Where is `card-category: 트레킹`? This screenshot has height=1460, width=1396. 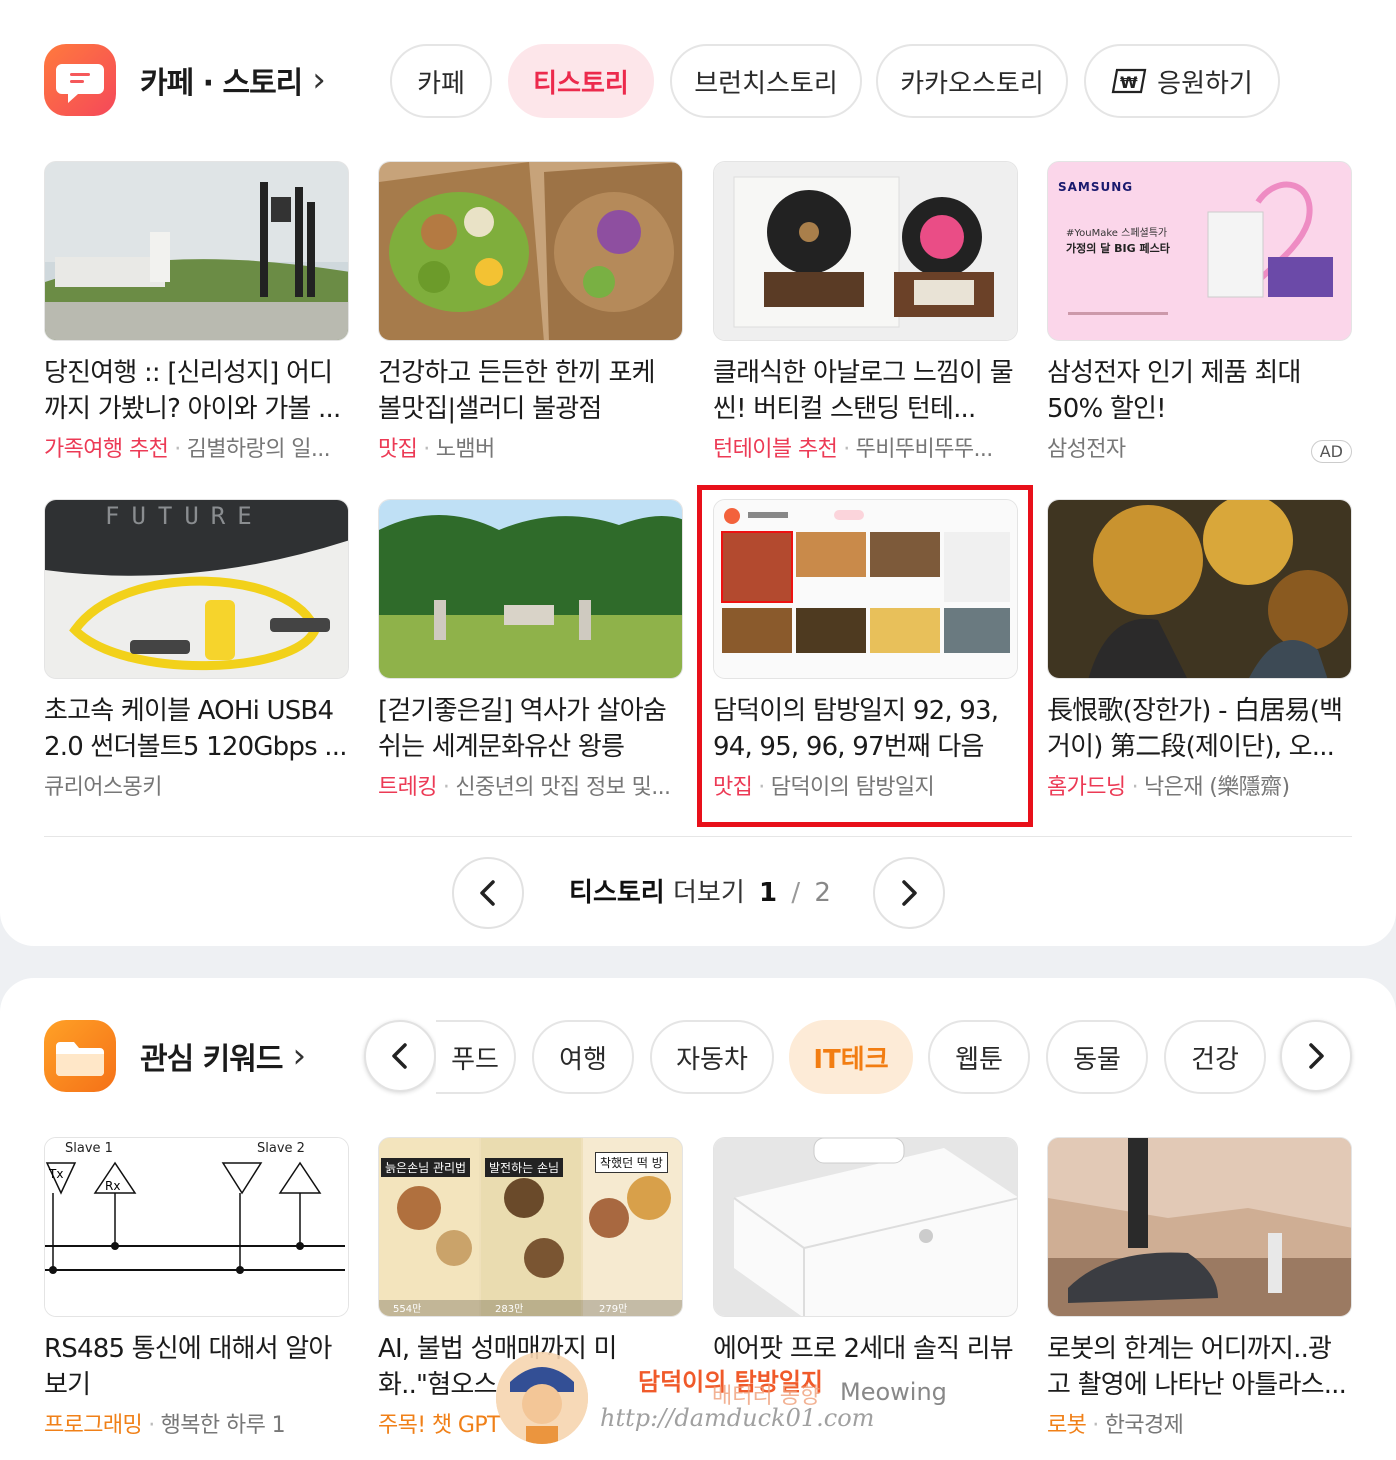 card-category: 트레킹 is located at coordinates (408, 787).